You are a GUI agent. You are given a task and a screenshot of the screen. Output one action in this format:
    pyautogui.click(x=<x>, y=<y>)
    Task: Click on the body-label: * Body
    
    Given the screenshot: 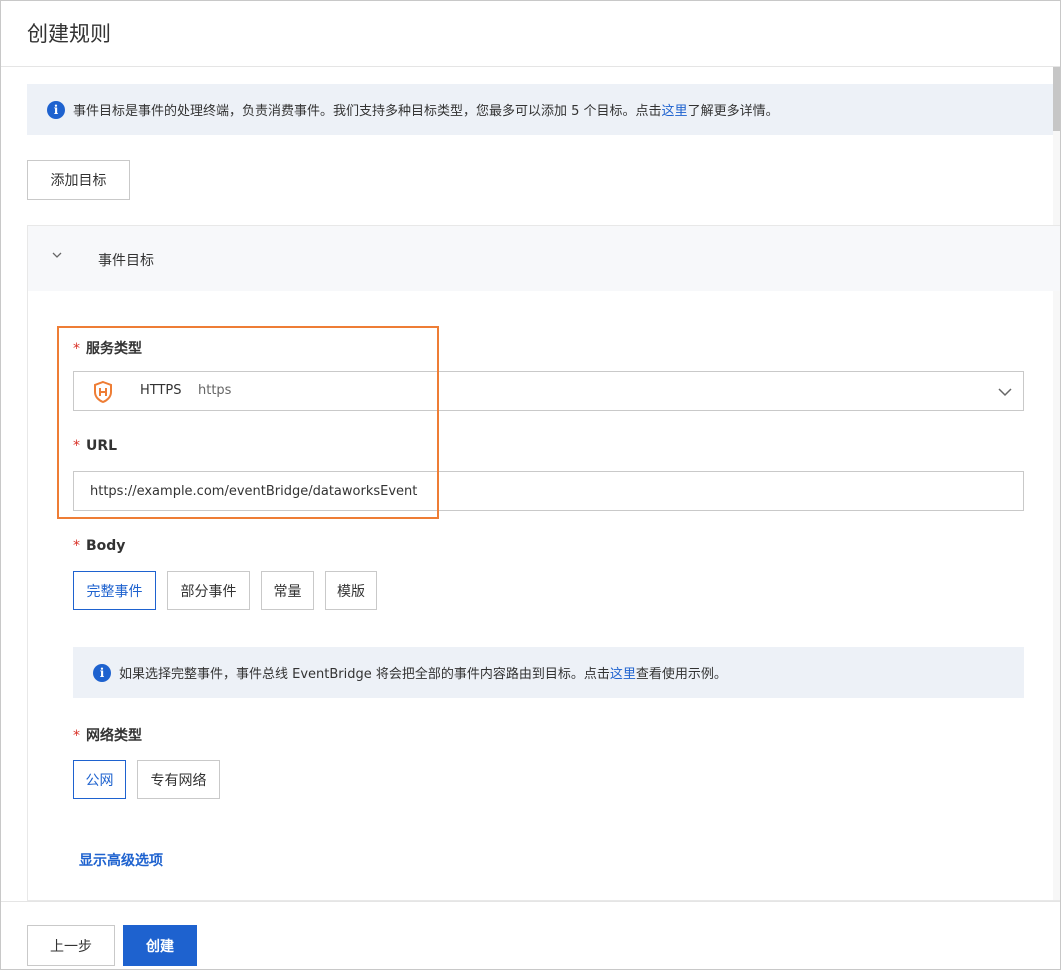 What is the action you would take?
    pyautogui.click(x=99, y=546)
    